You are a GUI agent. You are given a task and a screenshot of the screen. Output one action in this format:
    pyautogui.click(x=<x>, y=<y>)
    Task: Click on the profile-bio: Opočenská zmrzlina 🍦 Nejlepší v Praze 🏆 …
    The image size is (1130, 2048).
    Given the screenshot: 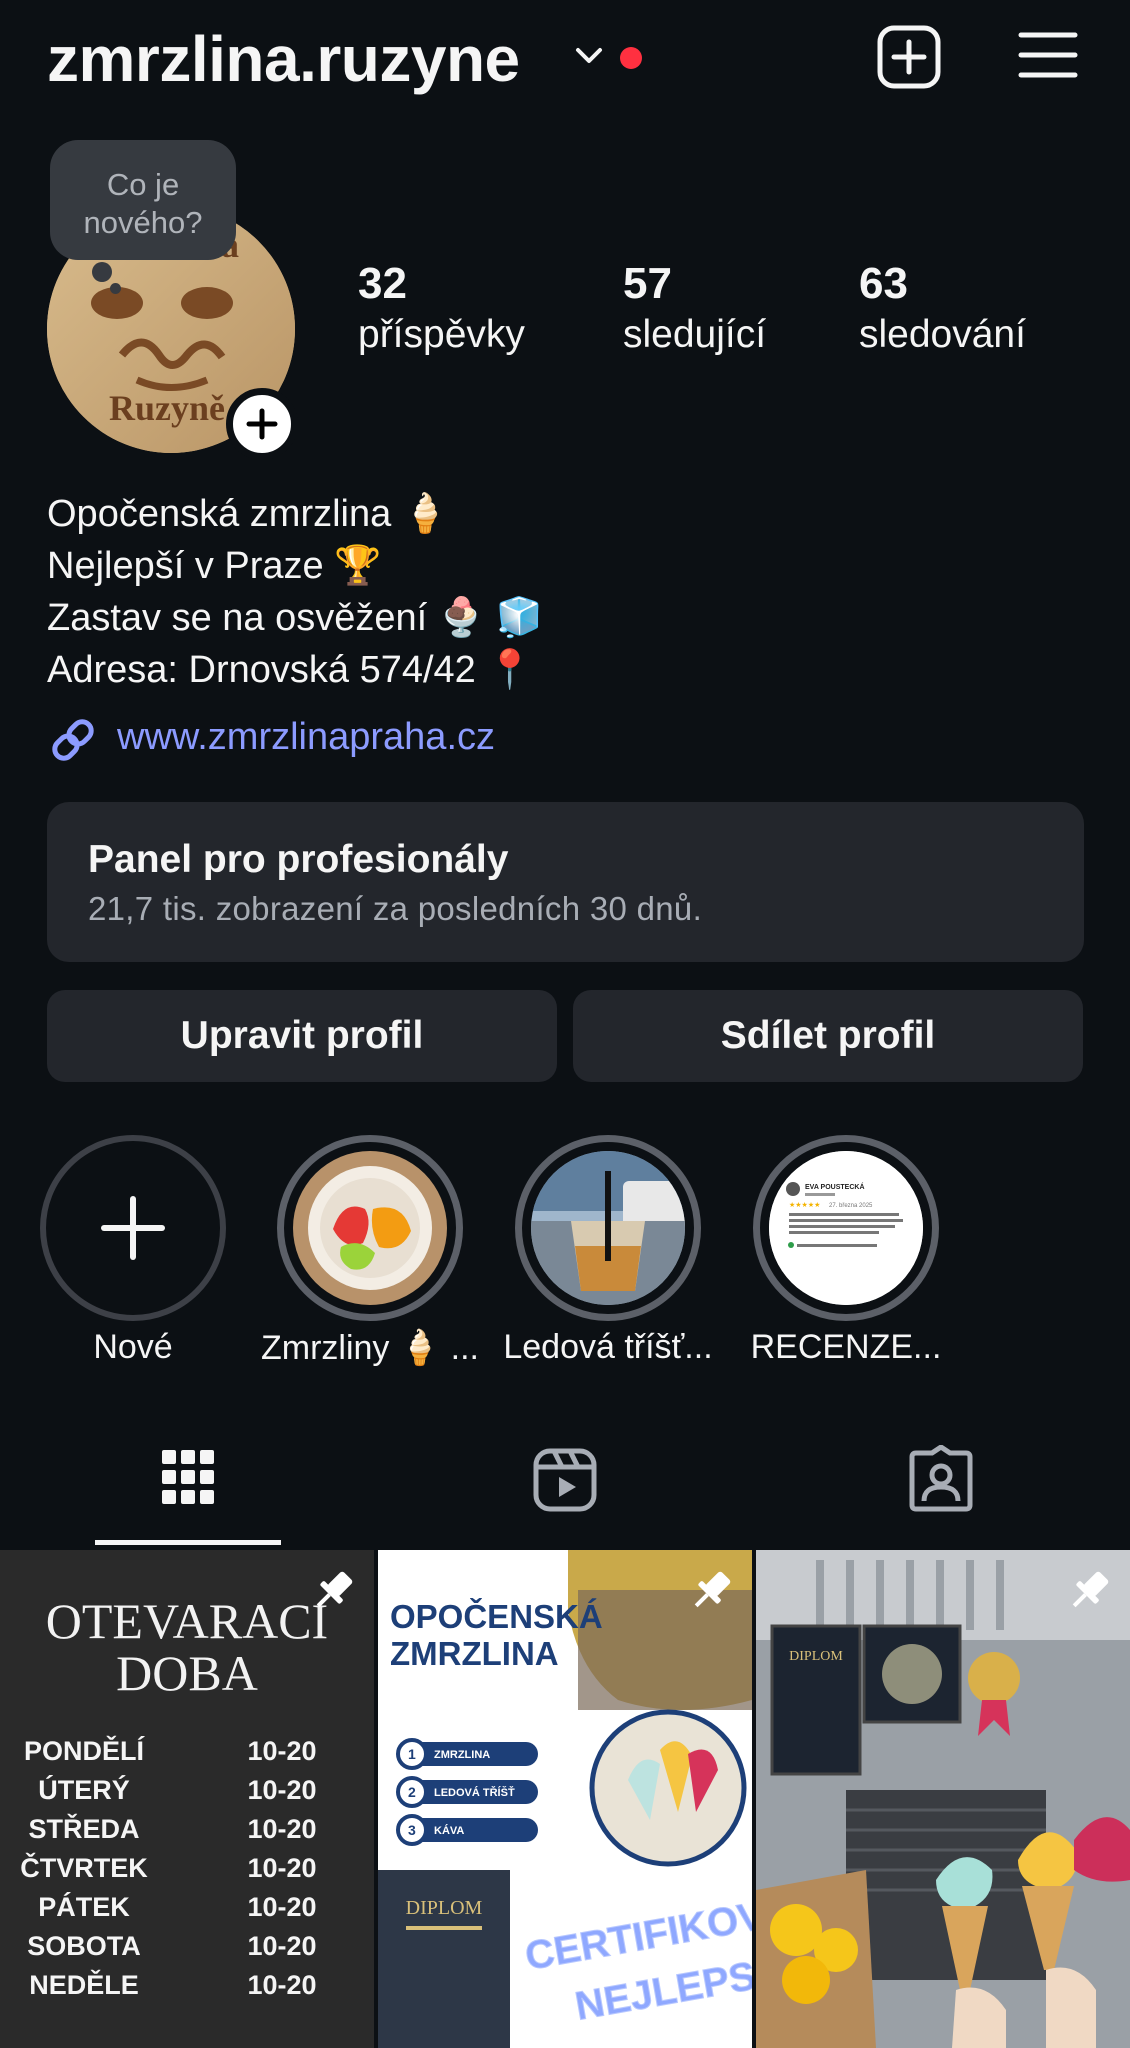 What is the action you would take?
    pyautogui.click(x=295, y=592)
    